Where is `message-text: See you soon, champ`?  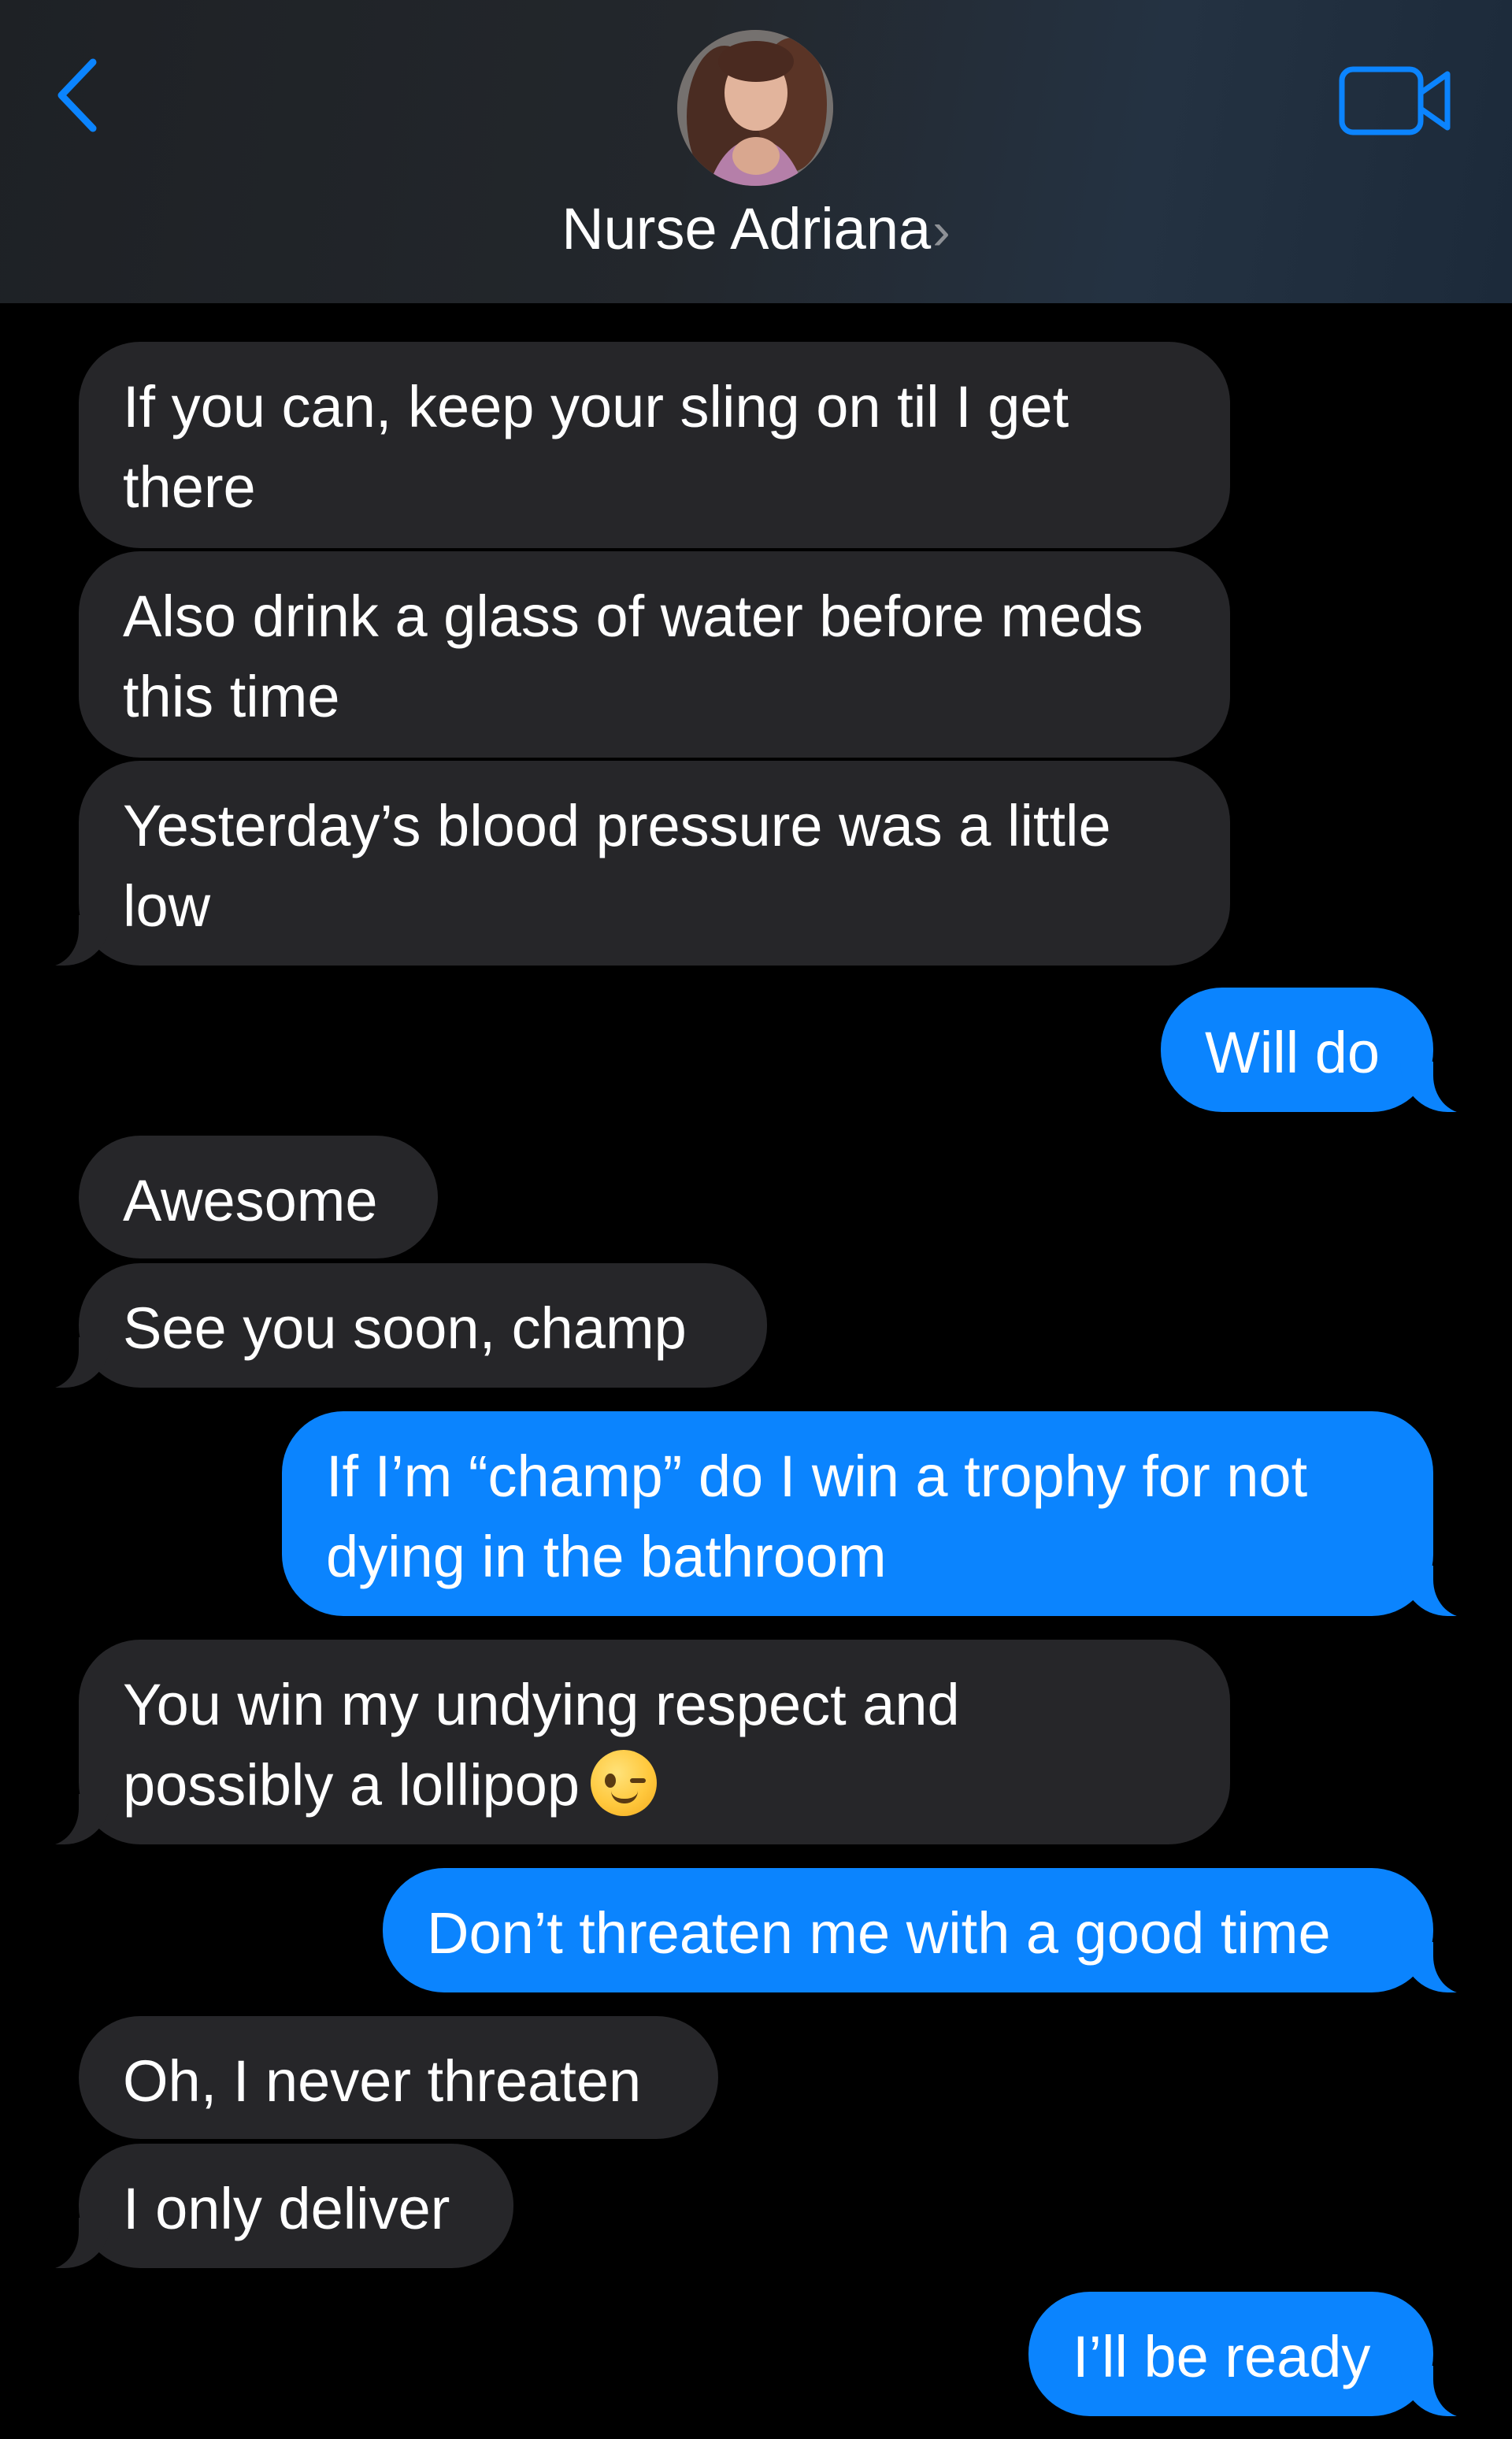 message-text: See you soon, champ is located at coordinates (405, 1328).